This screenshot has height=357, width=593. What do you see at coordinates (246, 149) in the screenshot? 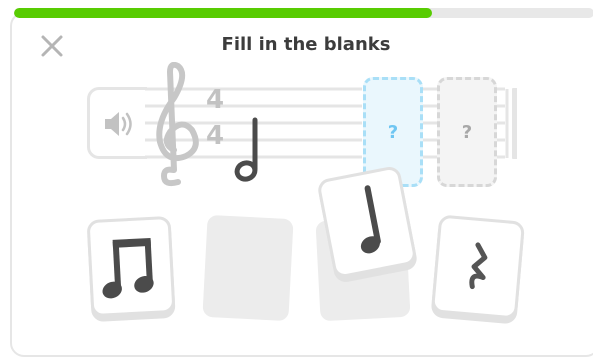
I see `half-note-icon` at bounding box center [246, 149].